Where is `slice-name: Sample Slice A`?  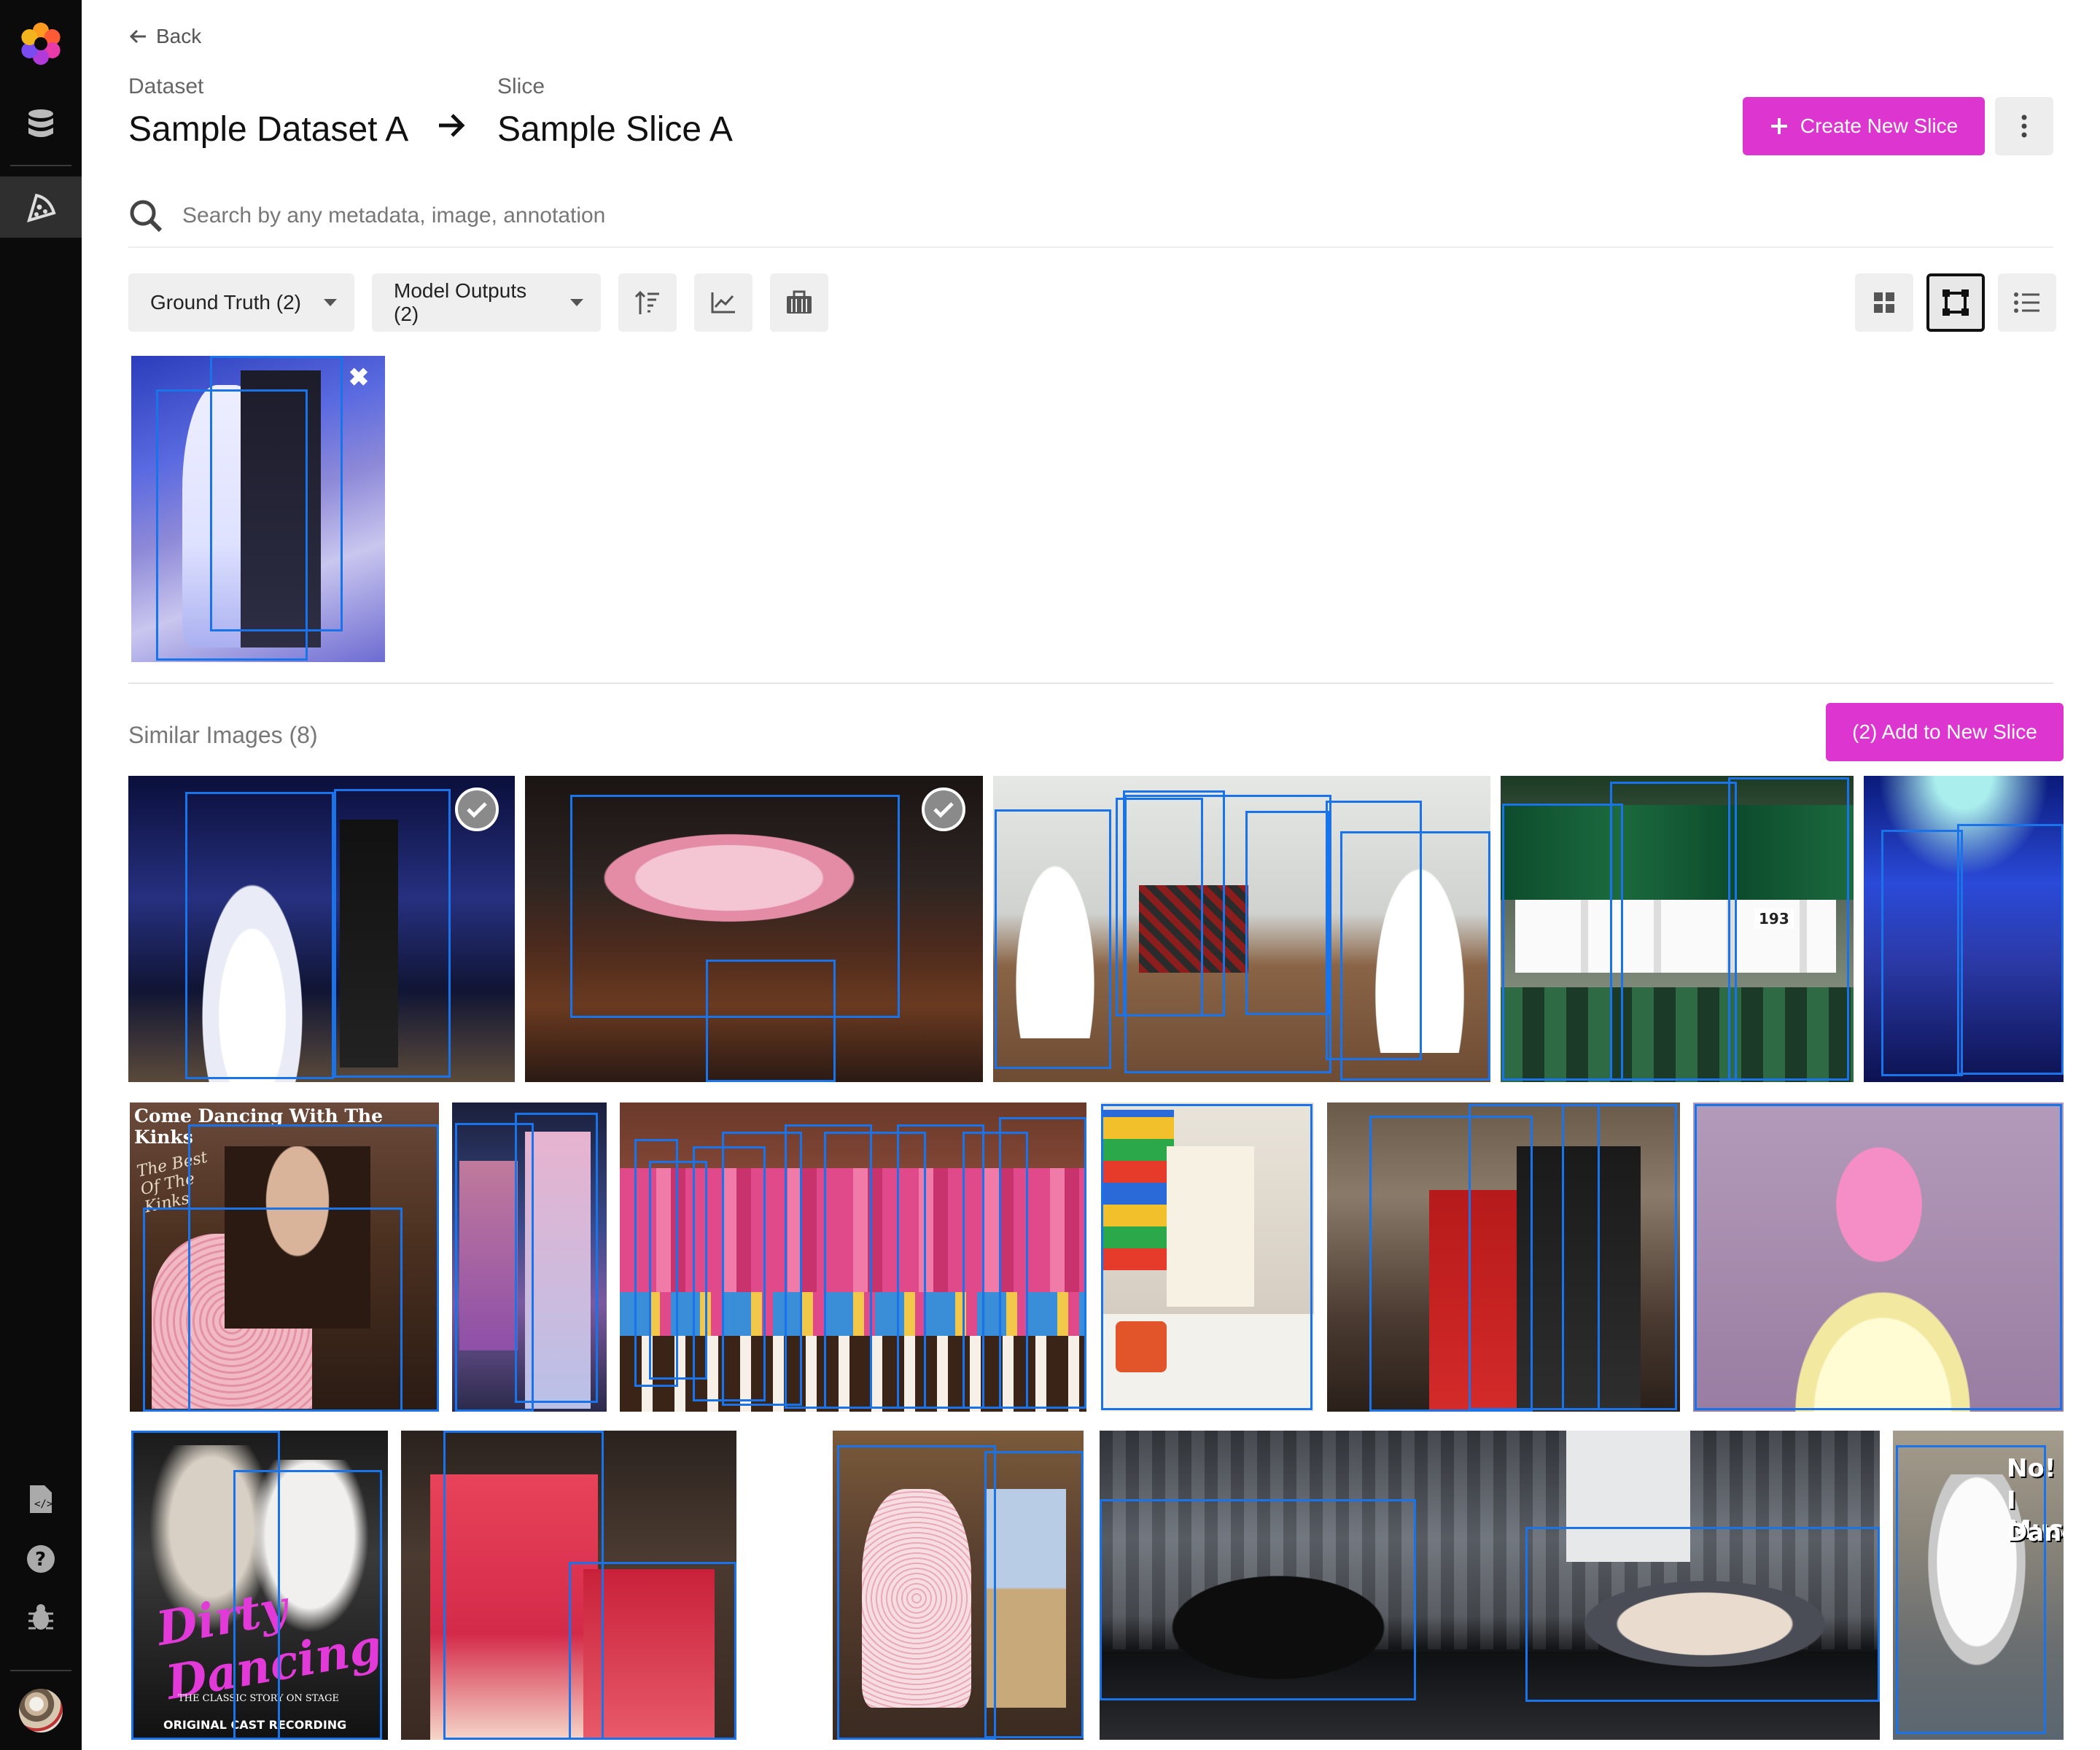 slice-name: Sample Slice A is located at coordinates (615, 129).